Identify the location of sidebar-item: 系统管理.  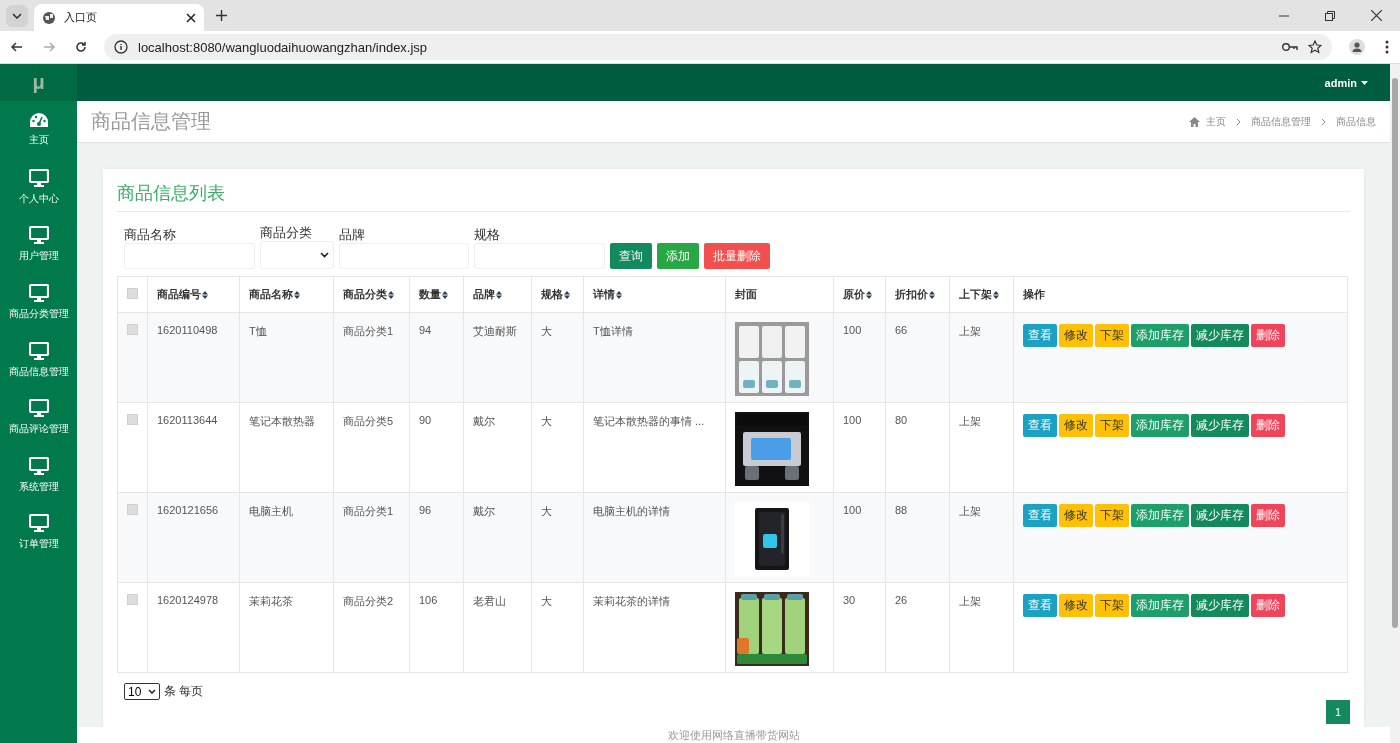
(38, 475).